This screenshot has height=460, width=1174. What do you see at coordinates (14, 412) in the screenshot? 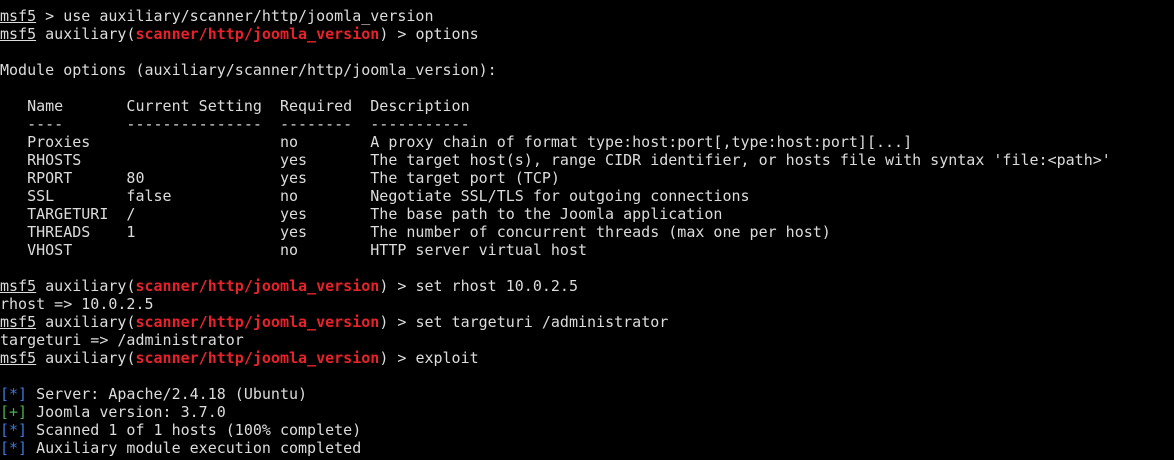
I see `success-marker: [+]` at bounding box center [14, 412].